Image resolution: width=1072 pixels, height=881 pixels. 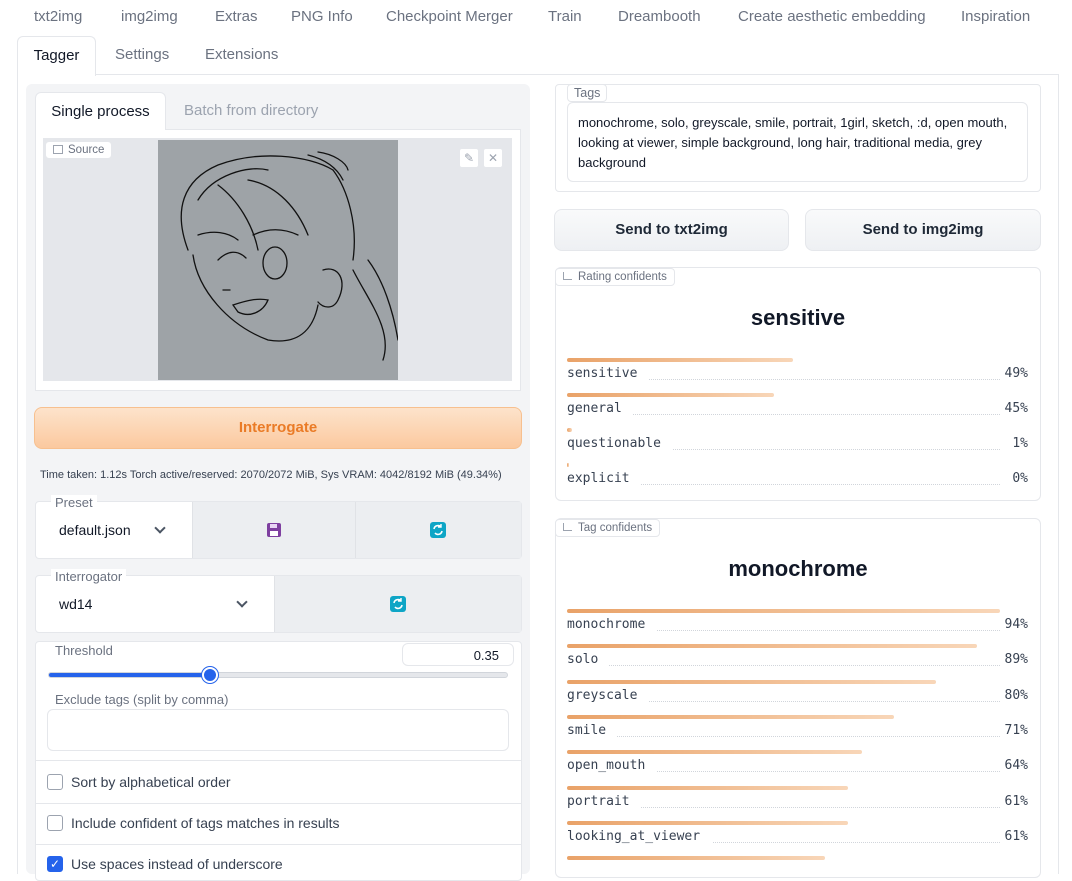 What do you see at coordinates (1016, 660) in the screenshot?
I see `confidence-percent: 89%` at bounding box center [1016, 660].